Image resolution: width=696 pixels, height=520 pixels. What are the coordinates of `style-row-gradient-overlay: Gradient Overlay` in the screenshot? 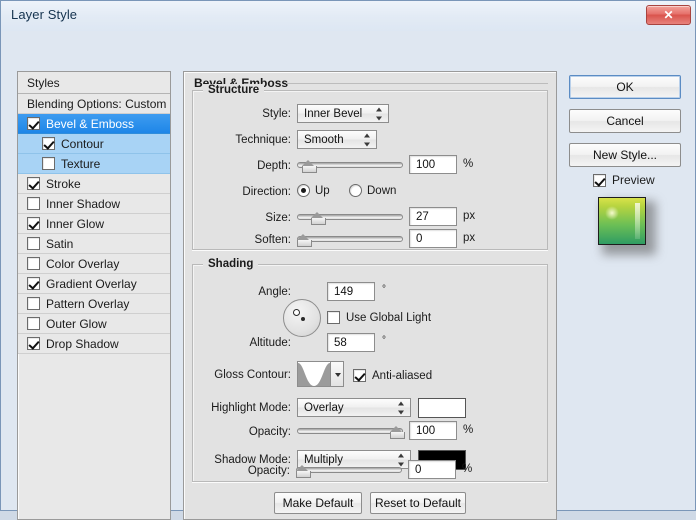 It's located at (94, 284).